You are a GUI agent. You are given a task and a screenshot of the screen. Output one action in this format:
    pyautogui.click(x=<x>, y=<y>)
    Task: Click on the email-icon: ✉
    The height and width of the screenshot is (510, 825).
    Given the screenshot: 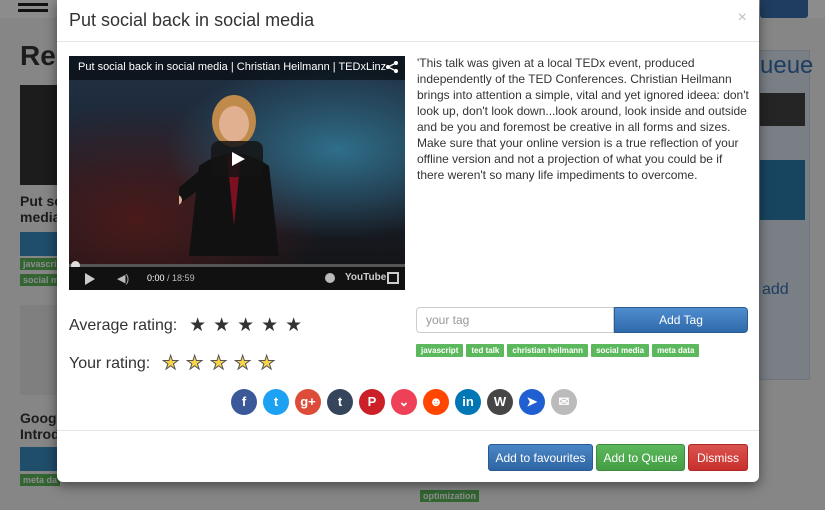 What is the action you would take?
    pyautogui.click(x=564, y=402)
    